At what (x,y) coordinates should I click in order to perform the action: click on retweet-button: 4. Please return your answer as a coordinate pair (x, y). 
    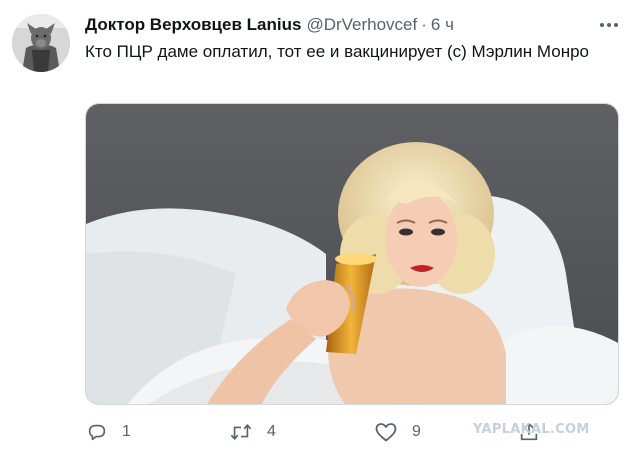
    Looking at the image, I should click on (252, 432).